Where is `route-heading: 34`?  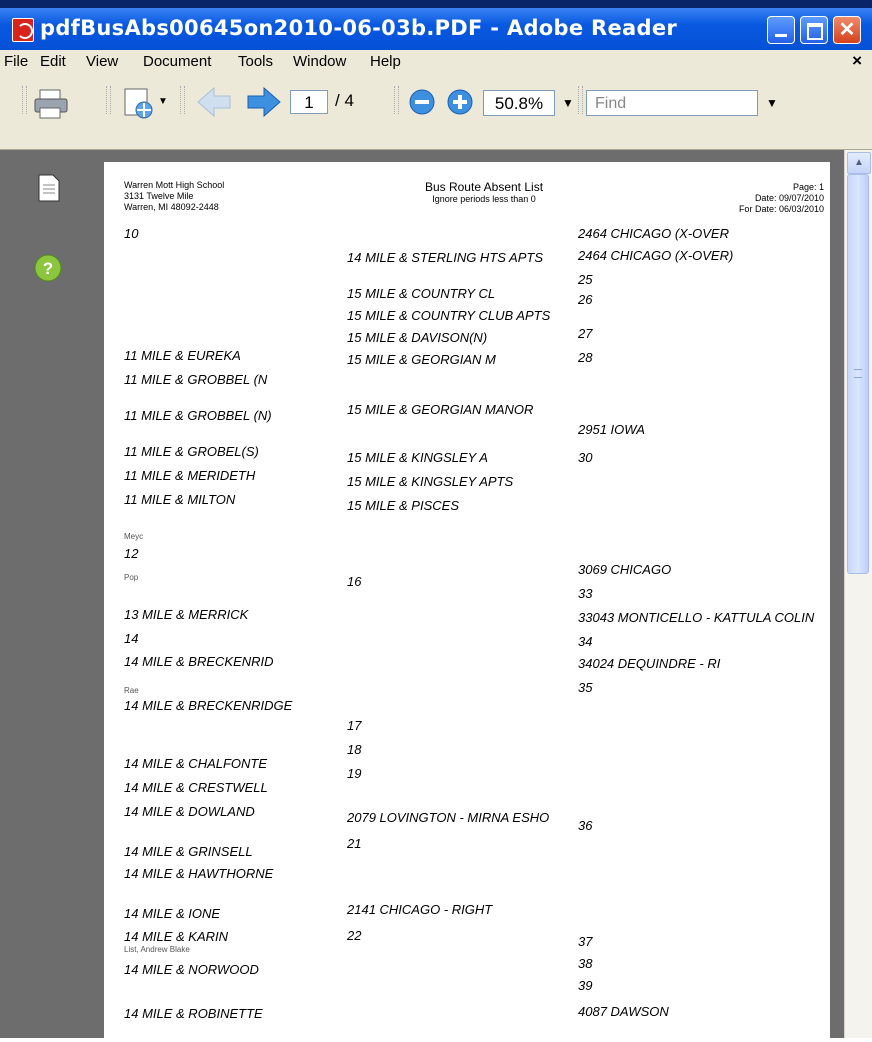
route-heading: 34 is located at coordinates (585, 641).